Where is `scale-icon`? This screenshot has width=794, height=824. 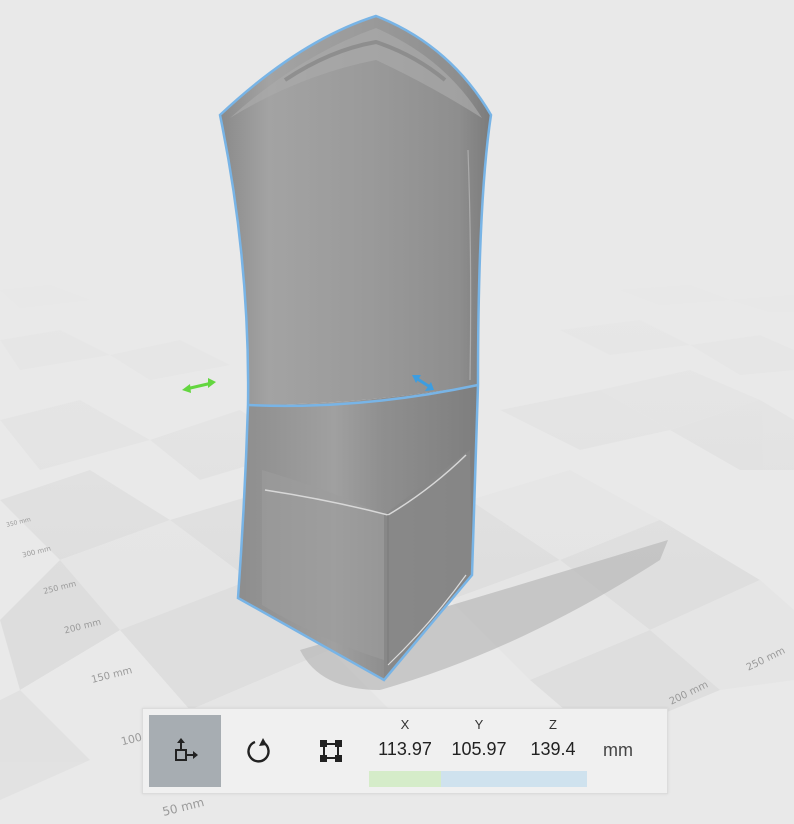
scale-icon is located at coordinates (331, 751).